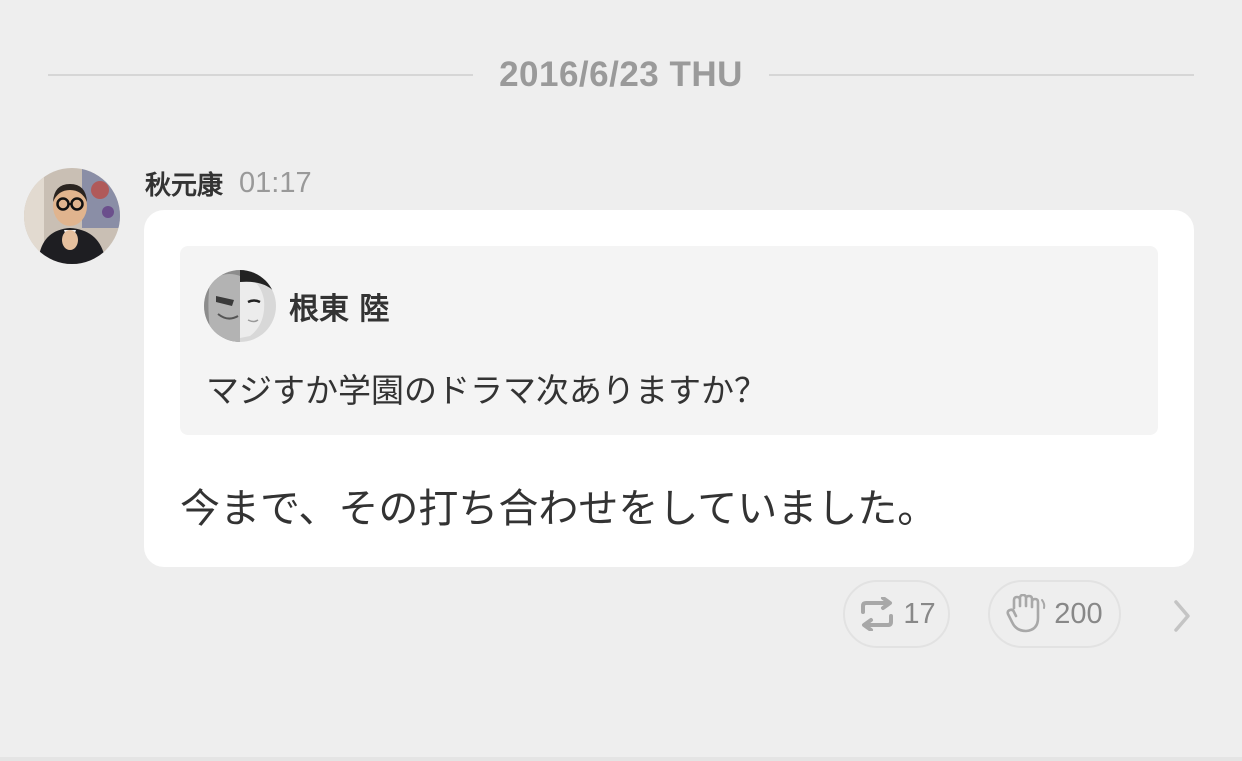  What do you see at coordinates (877, 614) in the screenshot?
I see `retweet-icon` at bounding box center [877, 614].